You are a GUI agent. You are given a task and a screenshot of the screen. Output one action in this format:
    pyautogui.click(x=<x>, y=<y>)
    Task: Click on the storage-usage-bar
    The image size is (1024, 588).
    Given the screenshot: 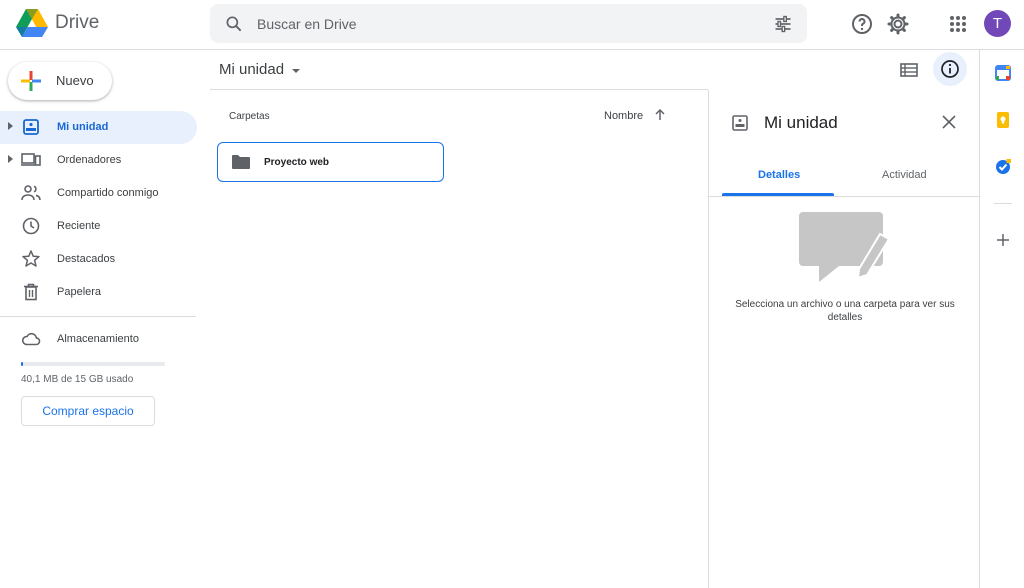 What is the action you would take?
    pyautogui.click(x=93, y=364)
    